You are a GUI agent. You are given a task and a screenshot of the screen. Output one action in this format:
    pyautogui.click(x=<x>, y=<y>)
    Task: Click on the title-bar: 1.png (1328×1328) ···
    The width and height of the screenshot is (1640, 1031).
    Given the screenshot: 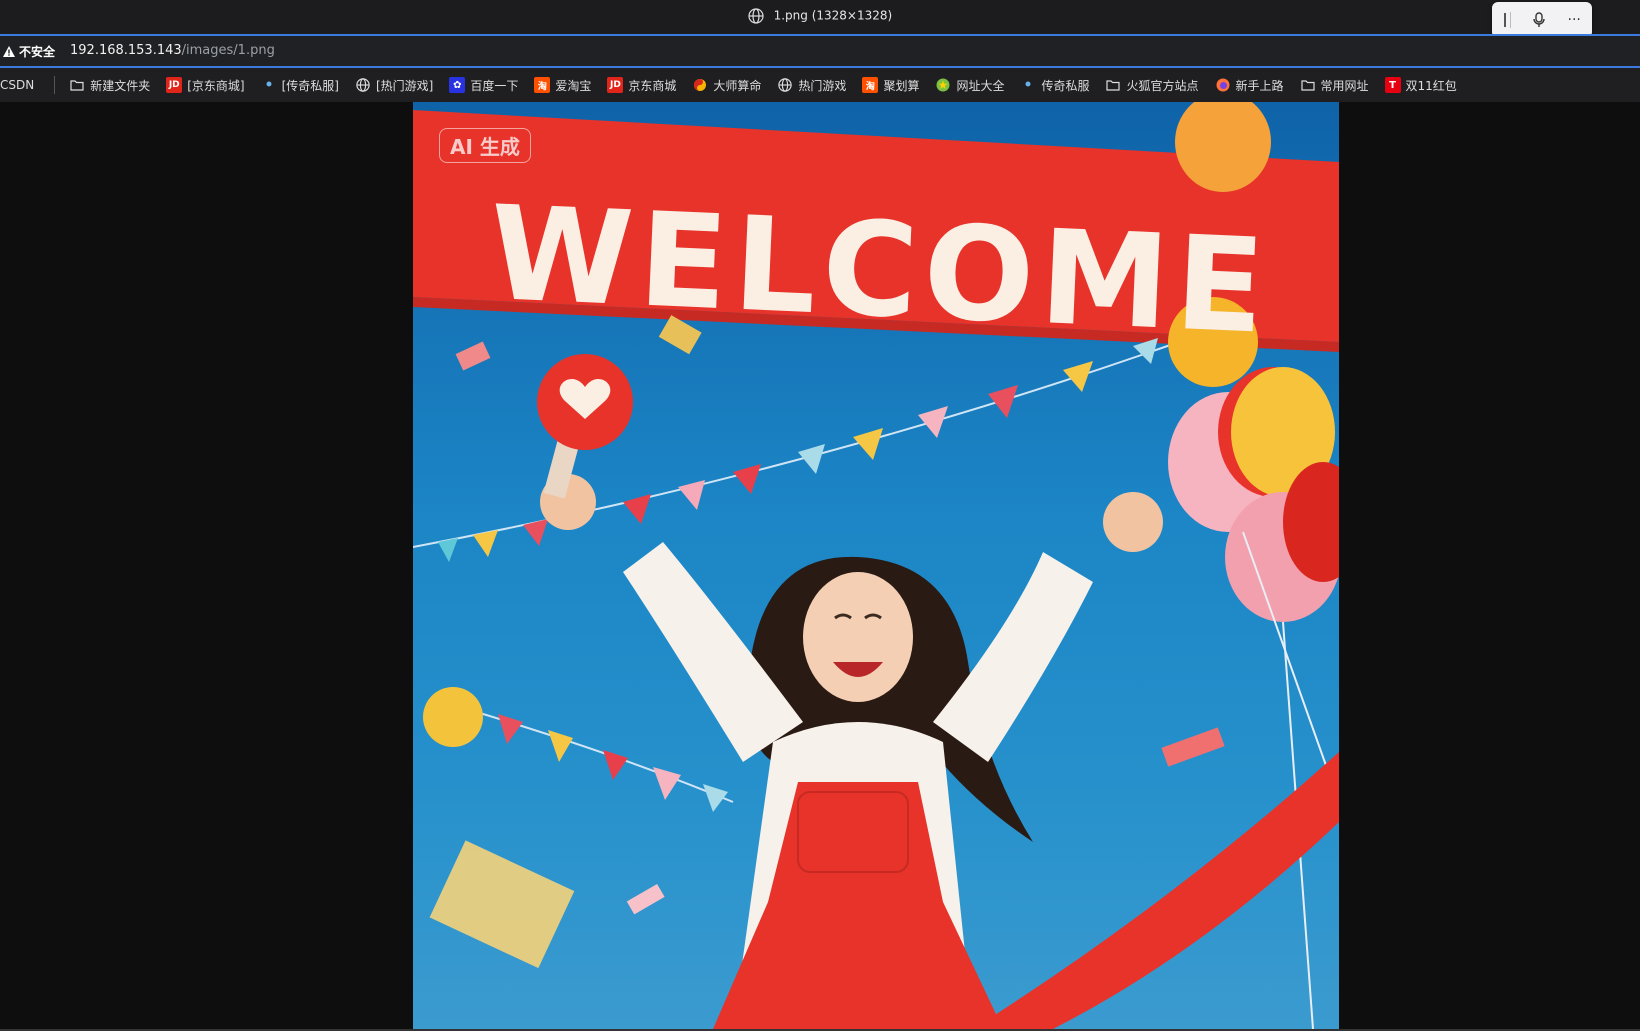 What is the action you would take?
    pyautogui.click(x=820, y=19)
    